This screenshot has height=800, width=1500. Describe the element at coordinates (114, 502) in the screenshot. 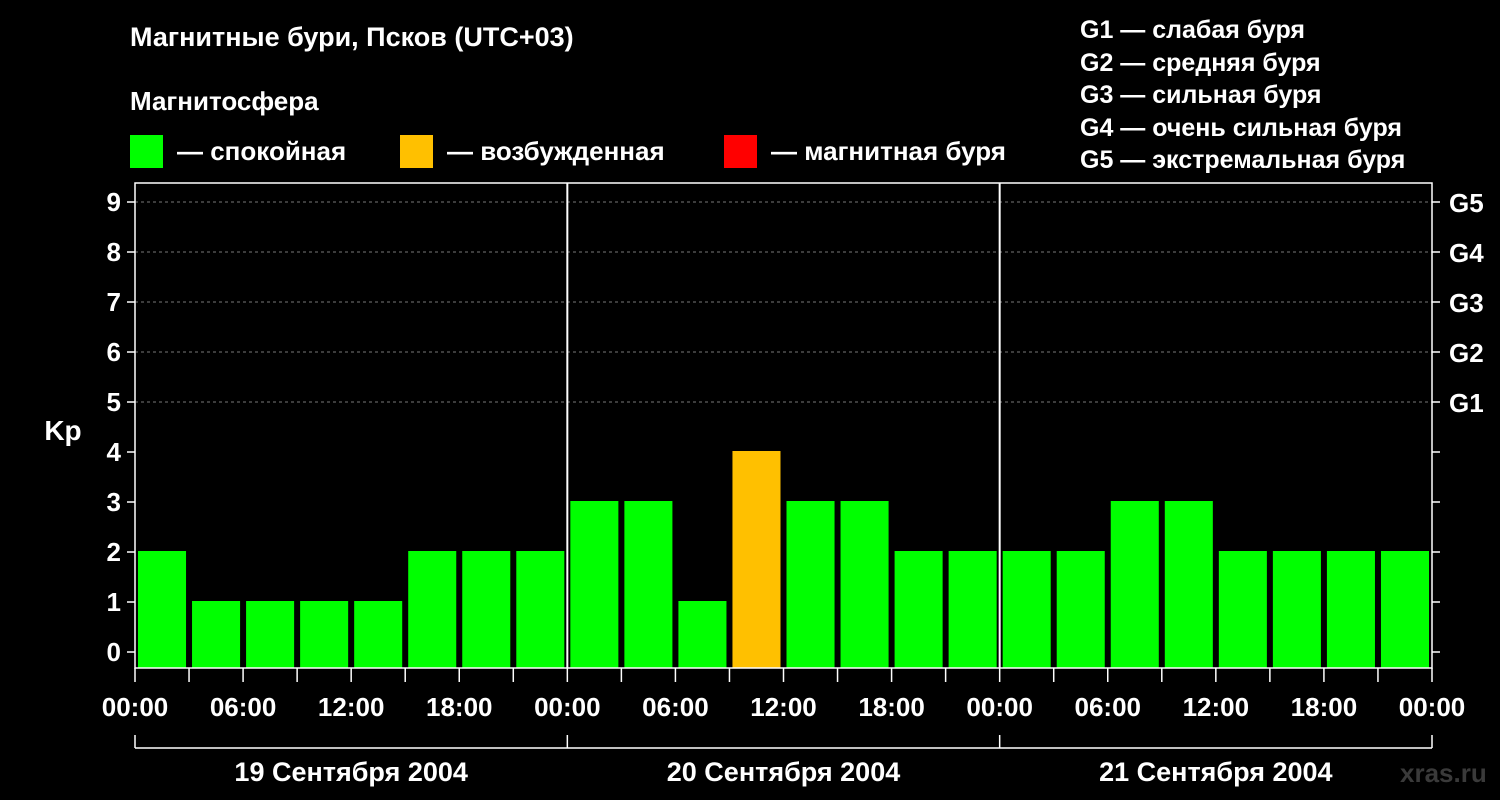

I see `y-tick-label: 3` at that location.